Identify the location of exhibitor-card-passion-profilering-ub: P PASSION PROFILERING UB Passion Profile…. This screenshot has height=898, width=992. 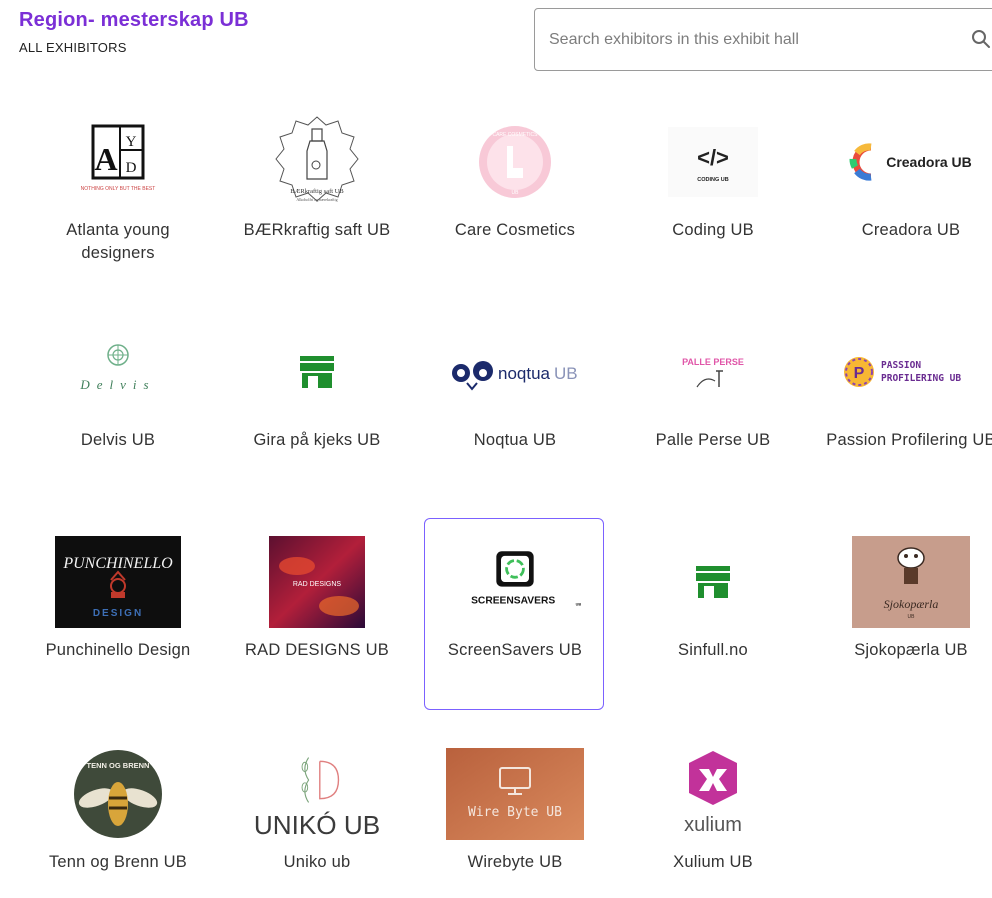
(906, 404).